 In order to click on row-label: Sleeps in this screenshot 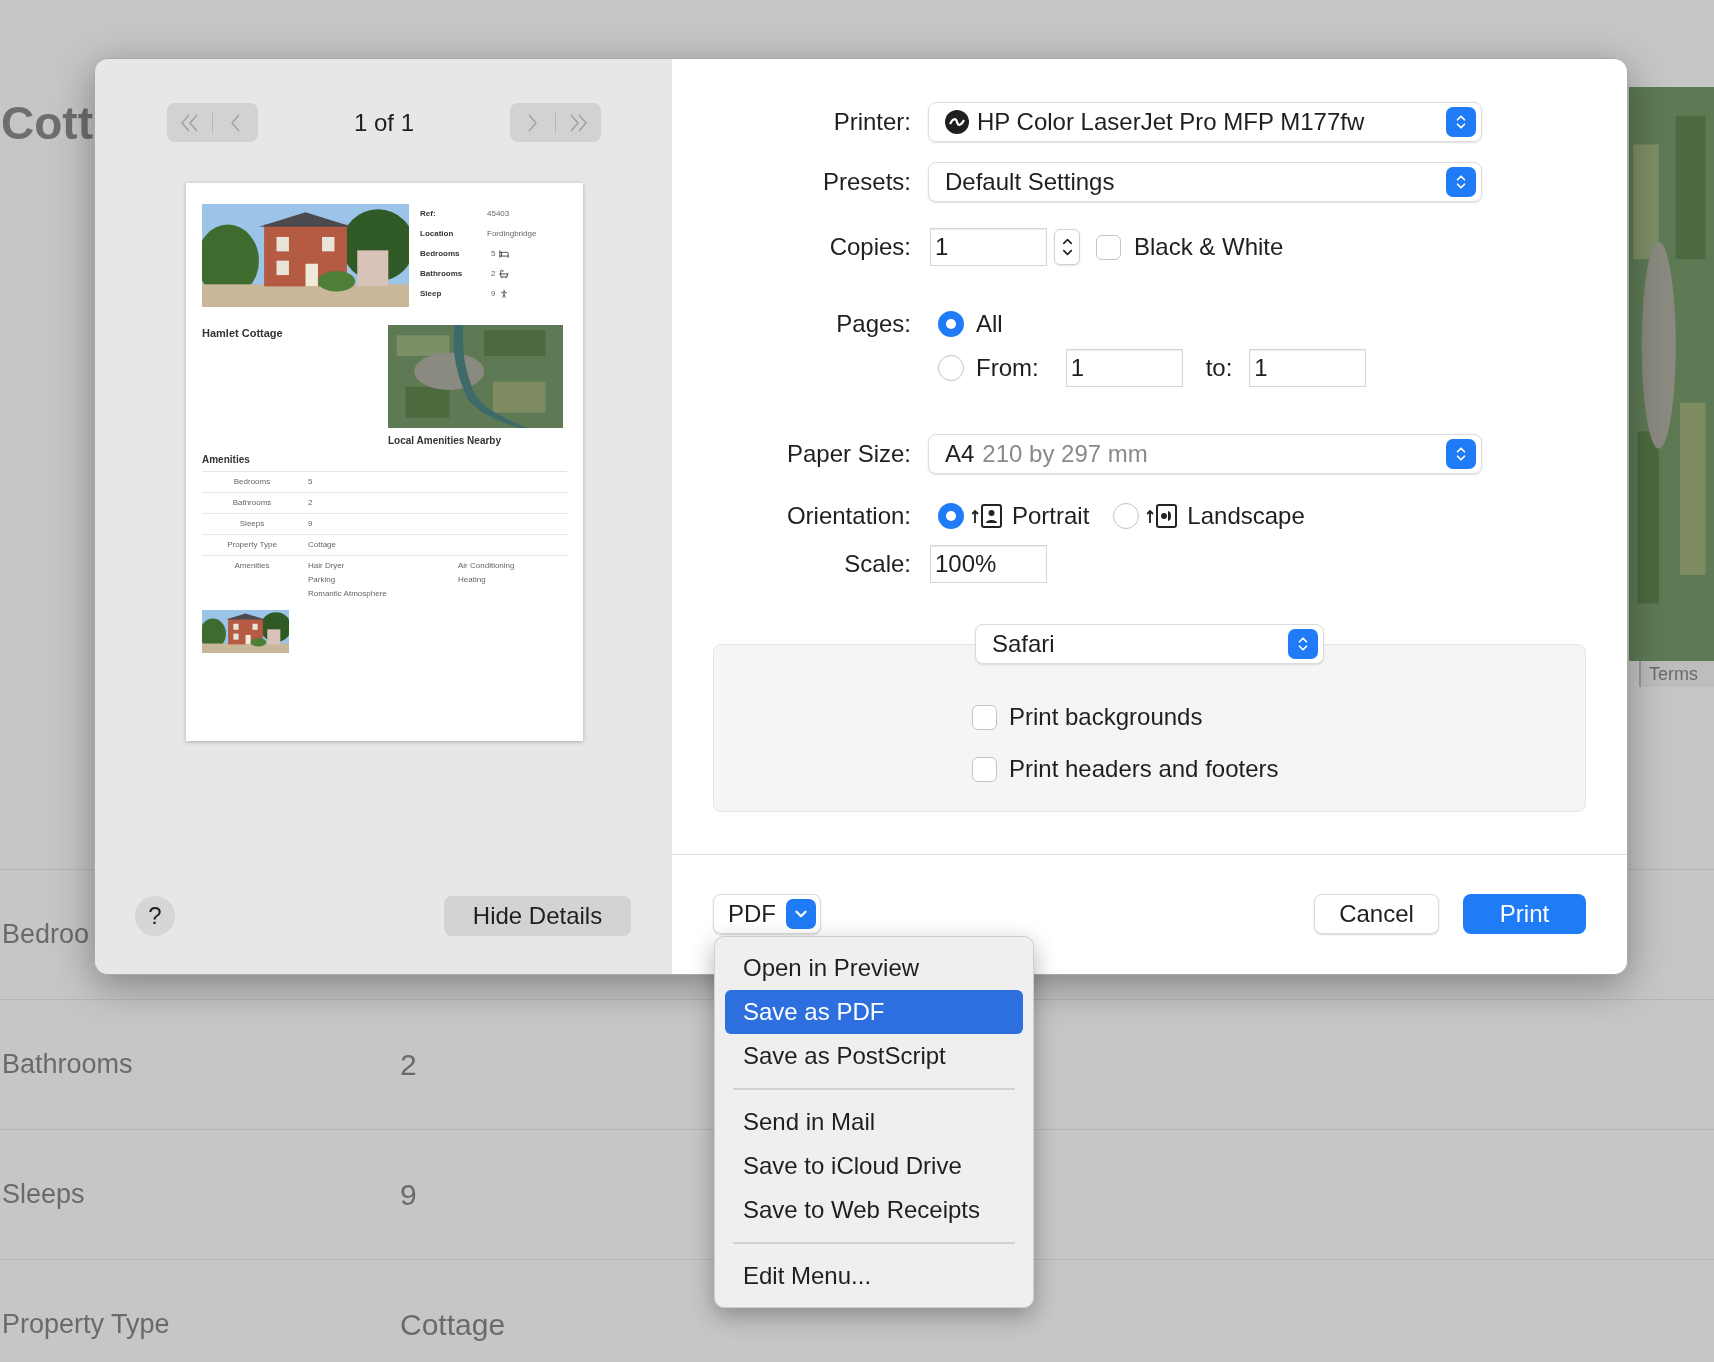, I will do `click(43, 1194)`.